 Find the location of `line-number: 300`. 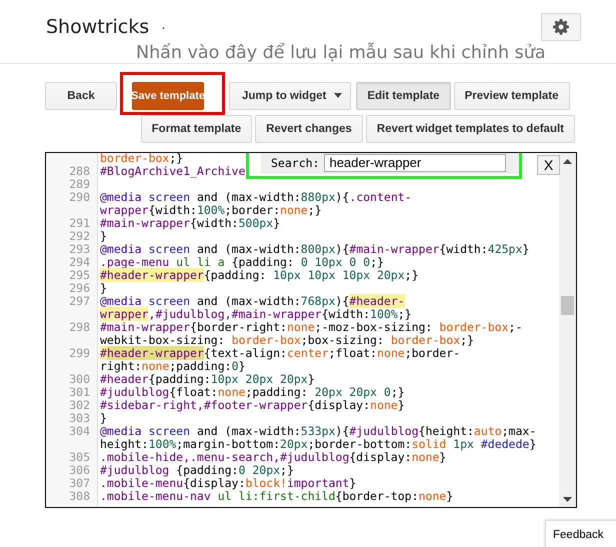

line-number: 300 is located at coordinates (79, 379).